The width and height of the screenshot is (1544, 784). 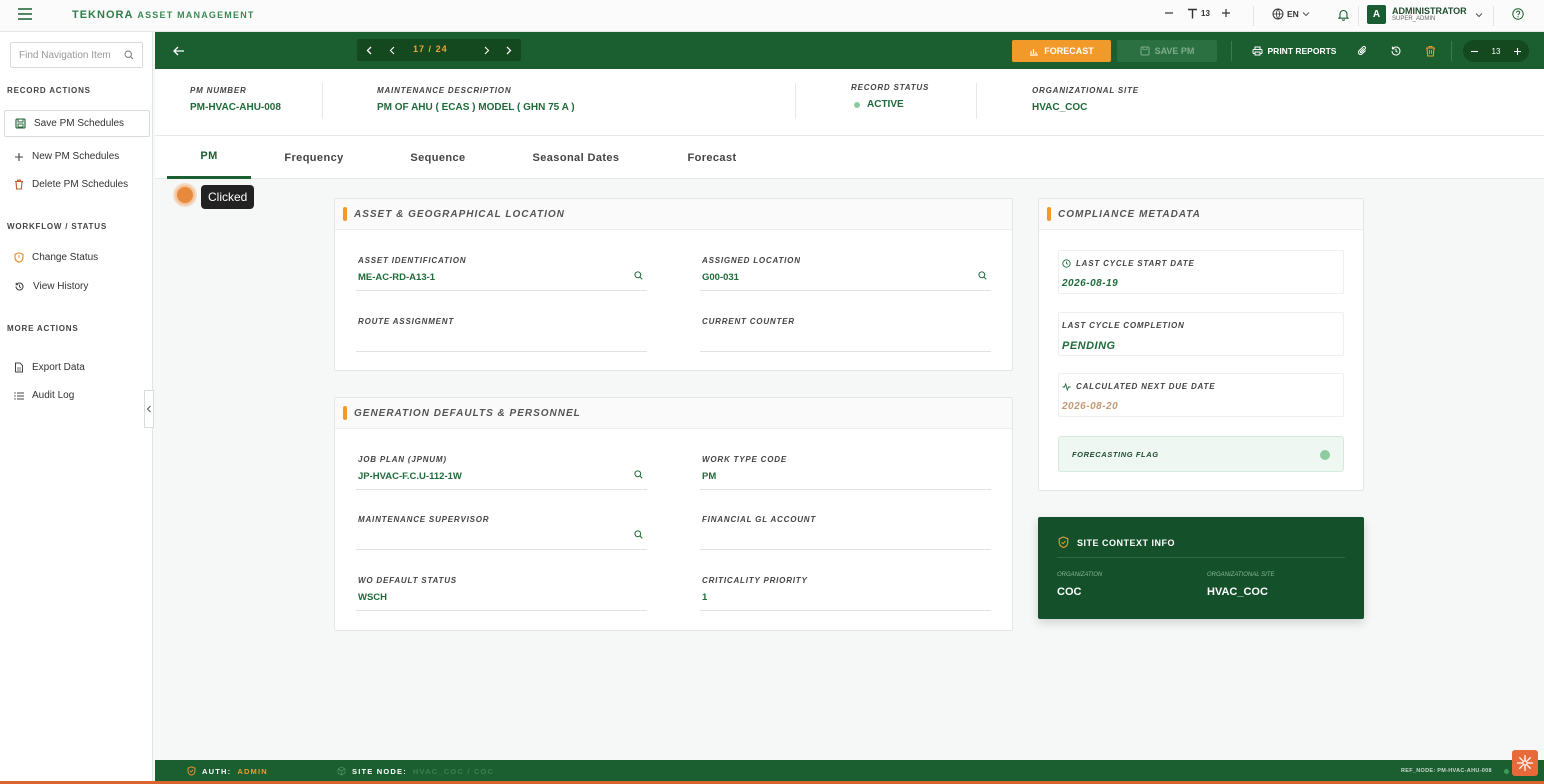 What do you see at coordinates (1169, 13) in the screenshot?
I see `font-decrease-icon` at bounding box center [1169, 13].